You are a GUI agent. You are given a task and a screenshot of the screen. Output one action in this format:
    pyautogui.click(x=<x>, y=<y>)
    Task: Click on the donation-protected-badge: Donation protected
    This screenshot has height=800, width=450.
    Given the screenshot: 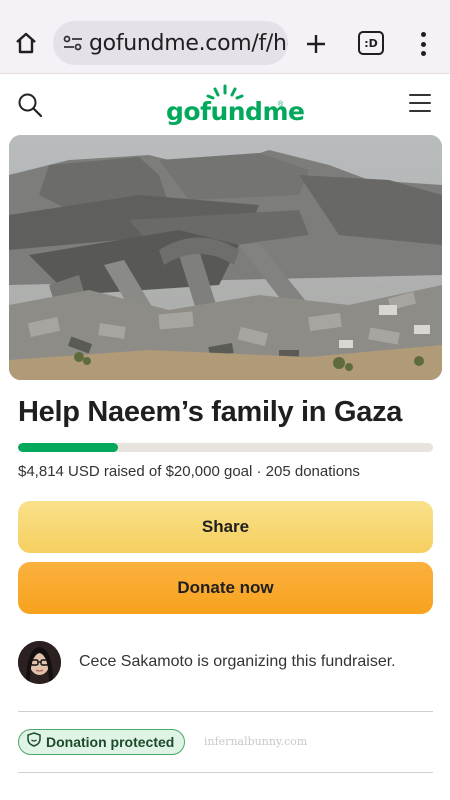 What is the action you would take?
    pyautogui.click(x=102, y=742)
    